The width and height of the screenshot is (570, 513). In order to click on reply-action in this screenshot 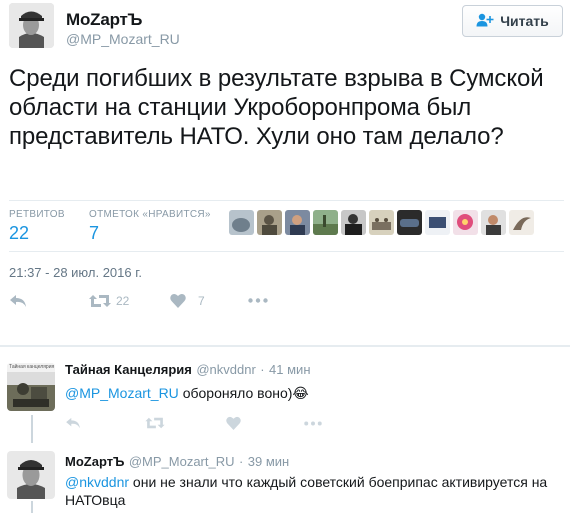, I will do `click(18, 301)`.